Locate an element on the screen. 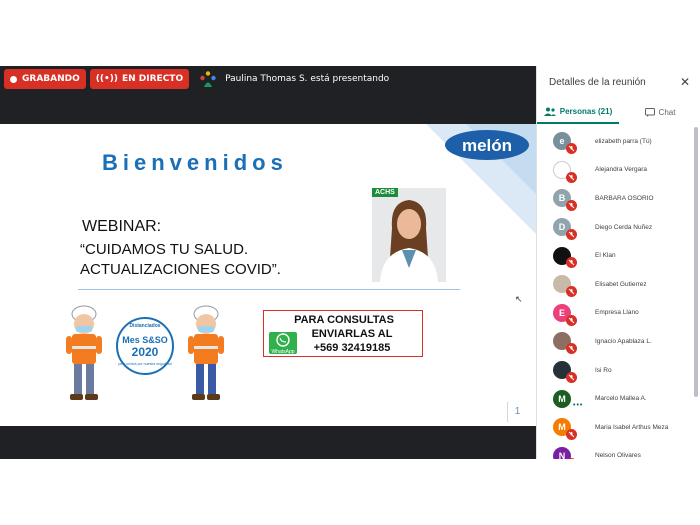 The image size is (700, 525). participant-row: D Diego Cerda Nuñez is located at coordinates (616, 227).